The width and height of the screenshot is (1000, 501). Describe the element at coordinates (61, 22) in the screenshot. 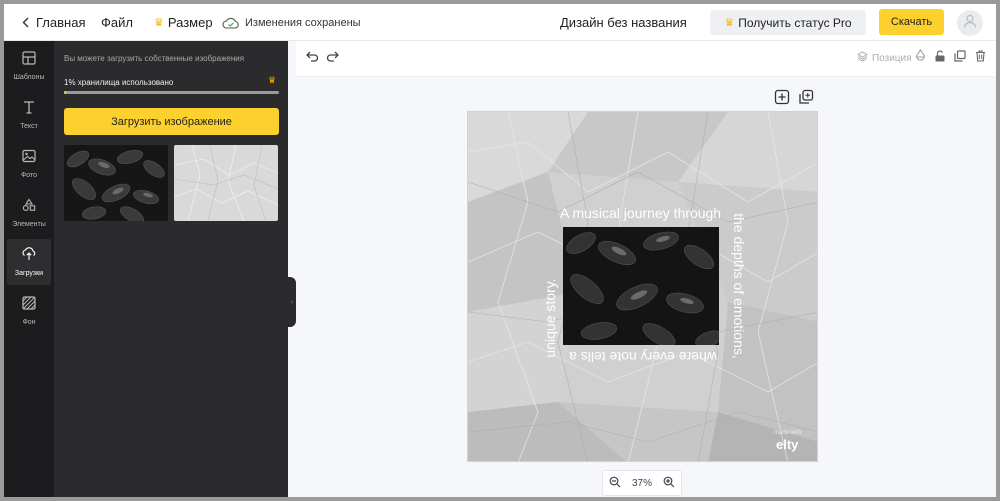

I see `home-label: Главная` at that location.